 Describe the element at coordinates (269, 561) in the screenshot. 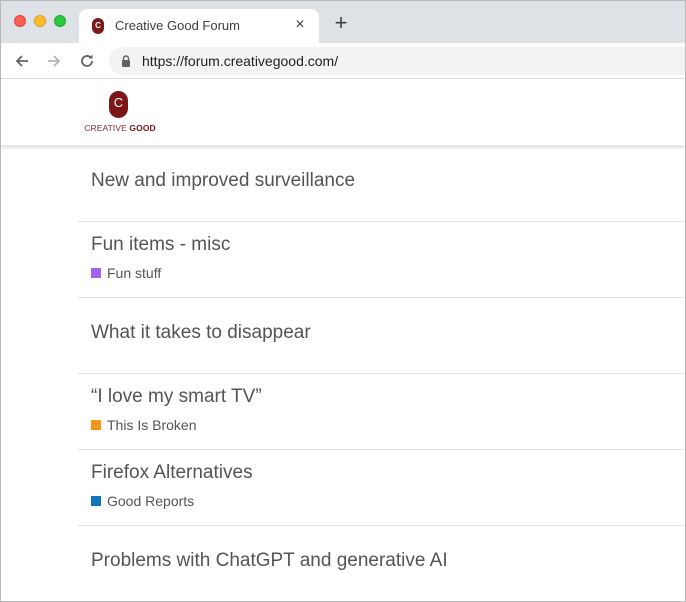

I see `topic-title: Problems with ChatGPT and generative AI` at that location.